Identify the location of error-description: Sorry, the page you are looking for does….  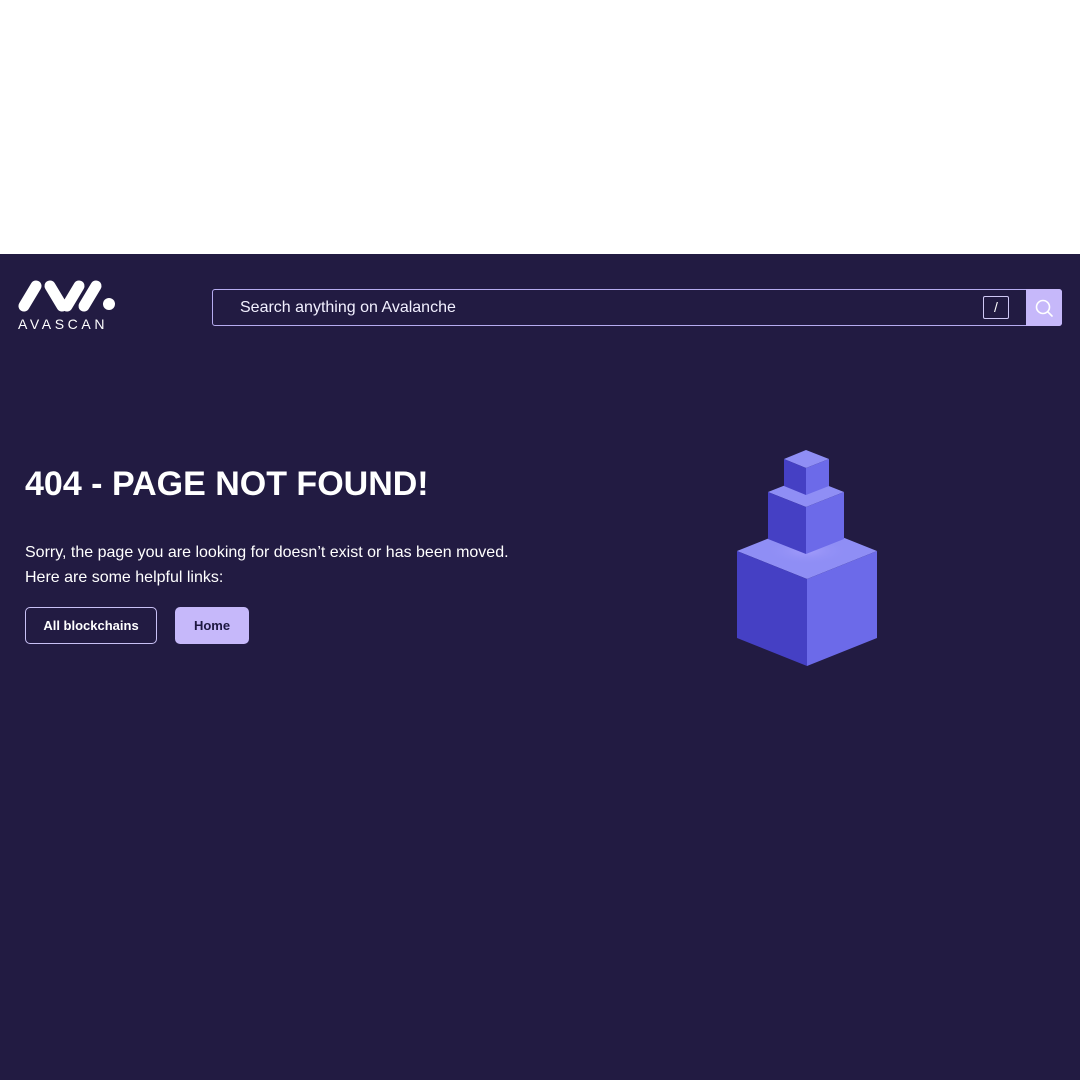
(267, 565).